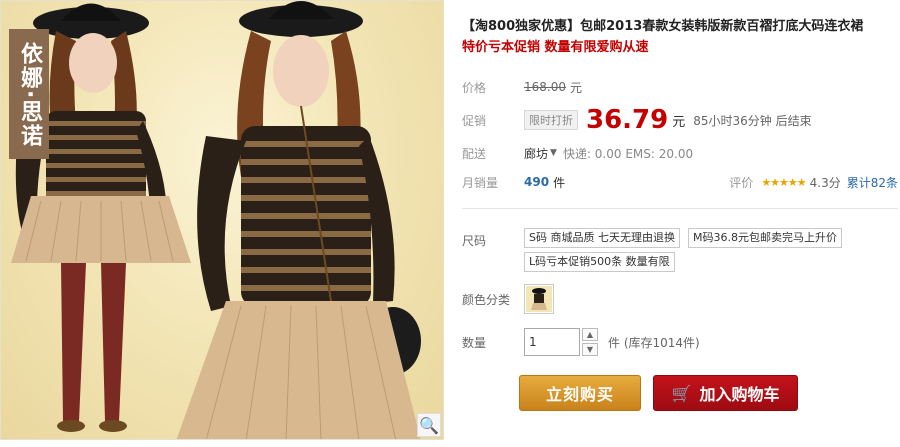 This screenshot has height=447, width=900. What do you see at coordinates (551, 120) in the screenshot?
I see `promo-tag: 限时打折` at bounding box center [551, 120].